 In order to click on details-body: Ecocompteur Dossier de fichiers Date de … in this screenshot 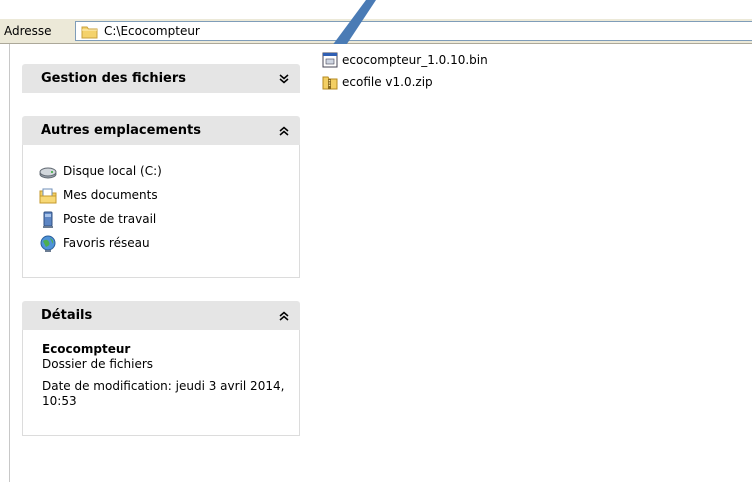, I will do `click(161, 383)`.